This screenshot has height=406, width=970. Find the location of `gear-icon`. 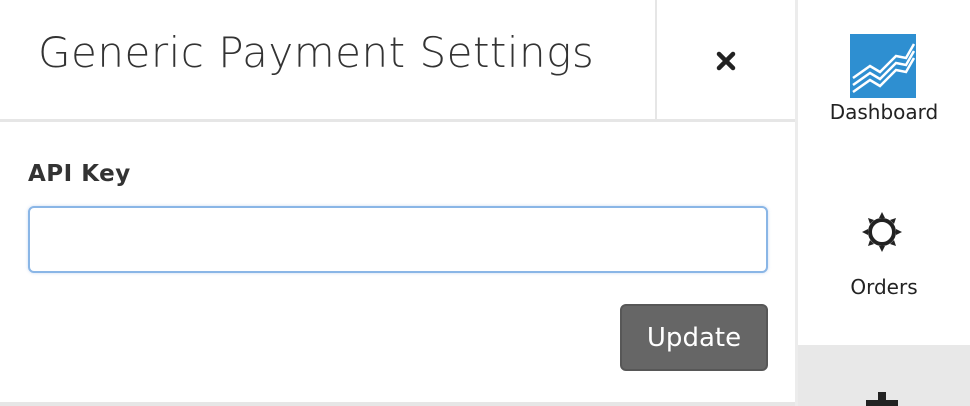

gear-icon is located at coordinates (882, 232).